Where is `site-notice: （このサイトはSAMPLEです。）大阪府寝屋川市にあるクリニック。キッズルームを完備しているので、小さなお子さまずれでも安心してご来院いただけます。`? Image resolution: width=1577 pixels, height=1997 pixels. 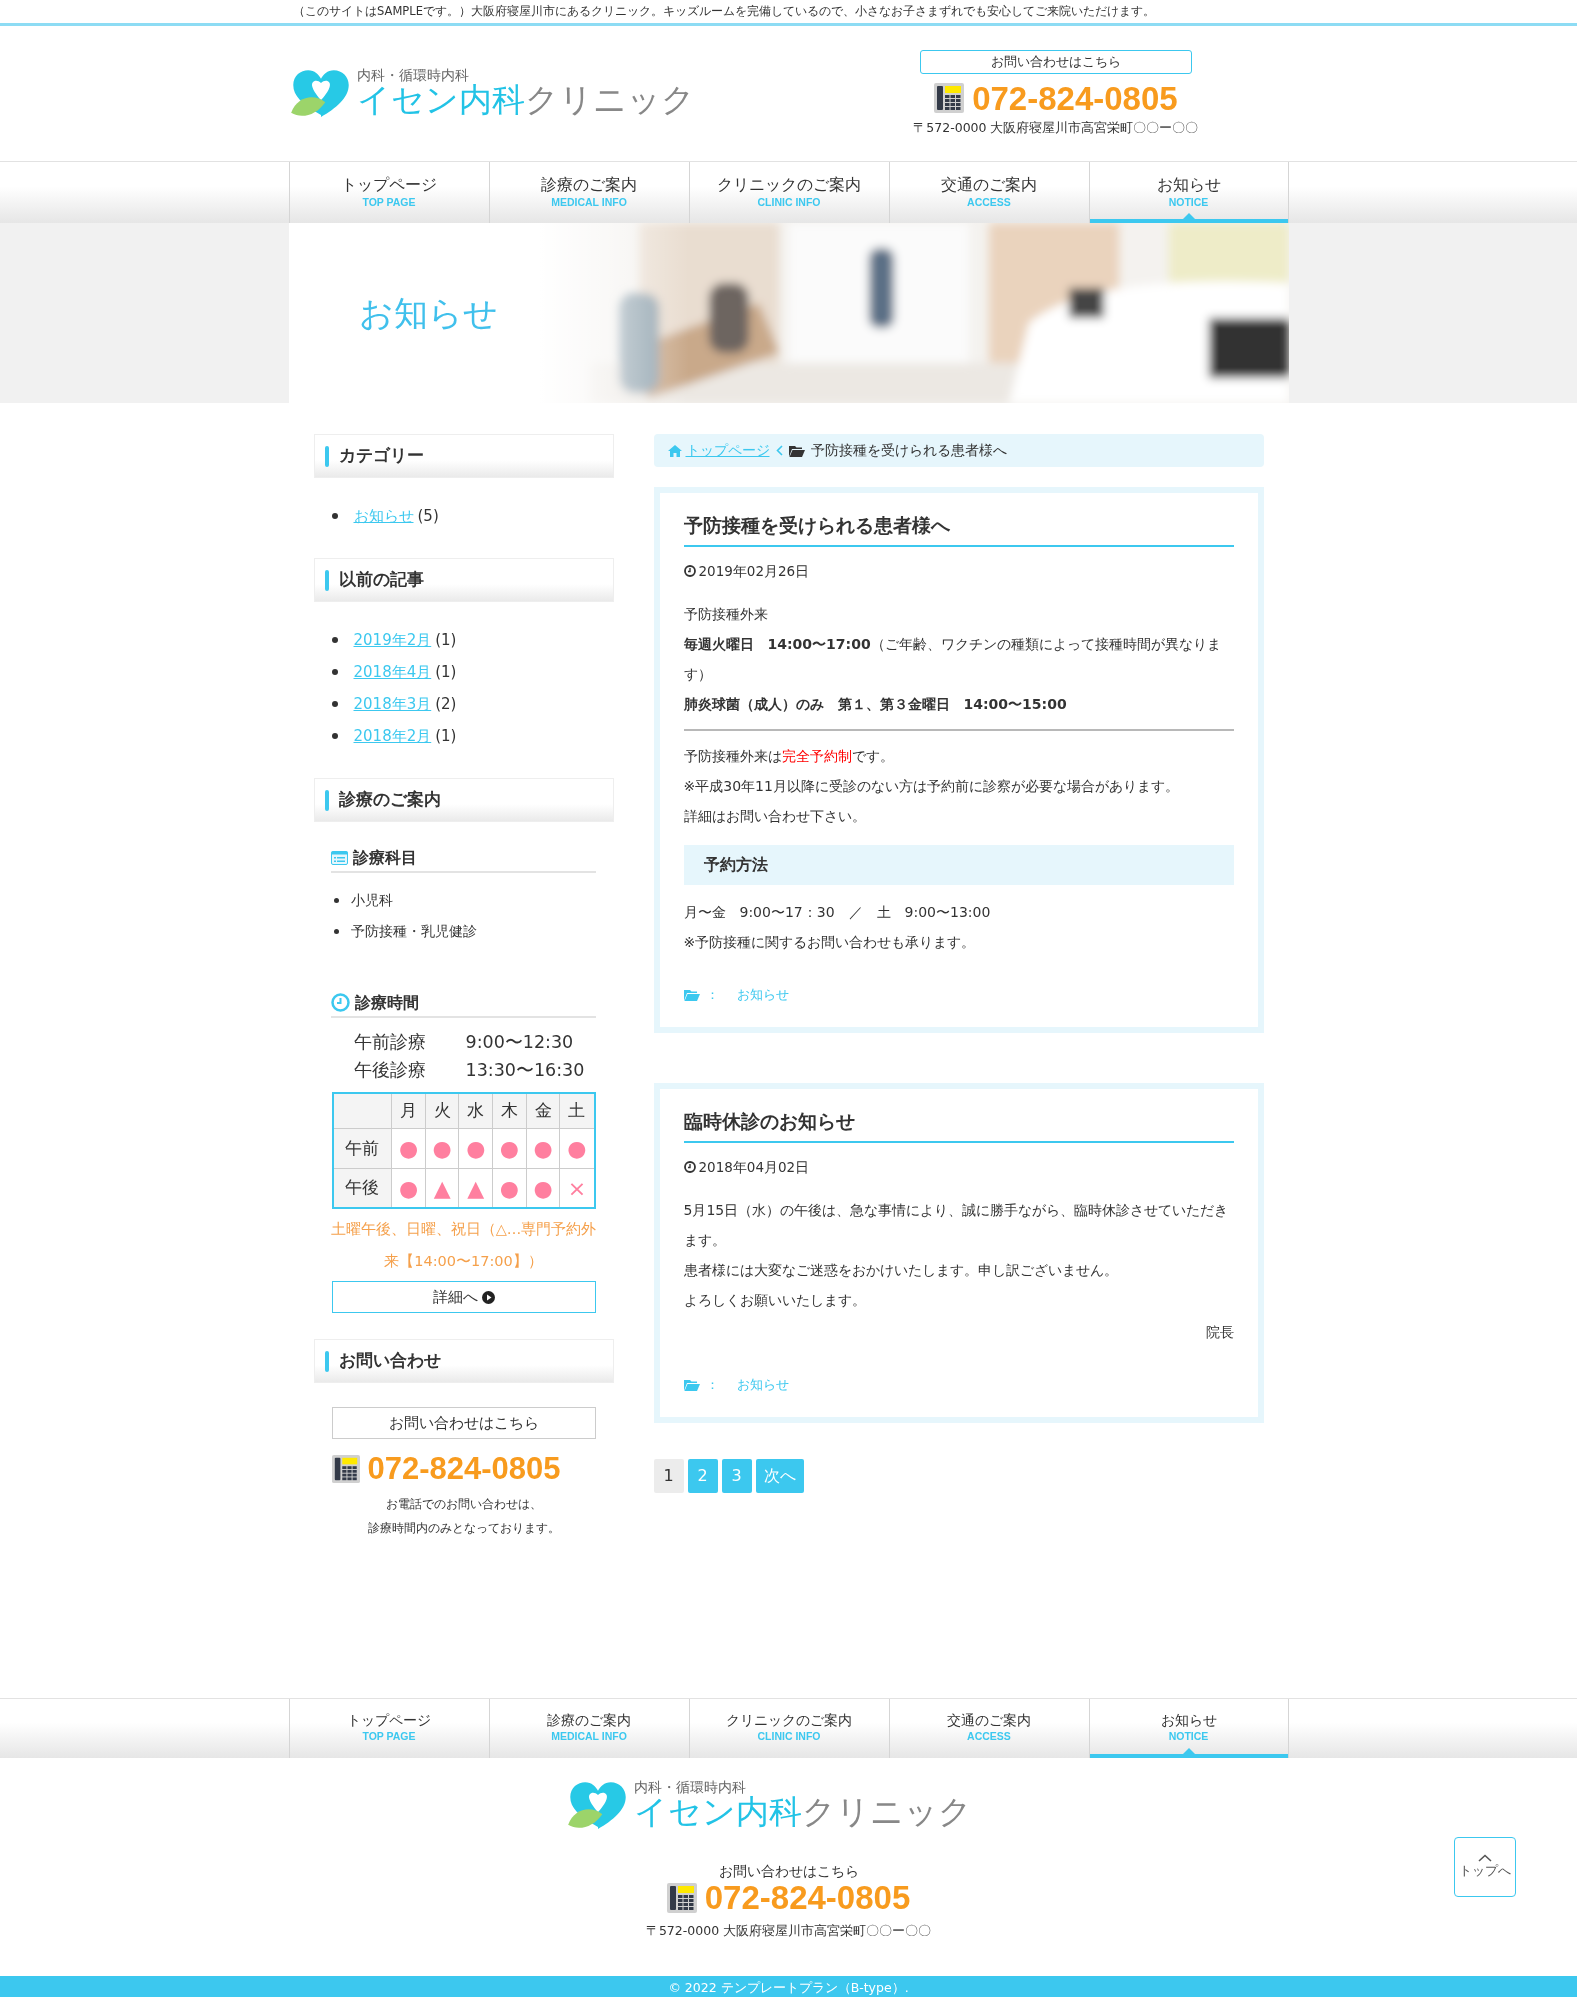 site-notice: （このサイトはSAMPLEです。）大阪府寝屋川市にあるクリニック。キッズルームを完備しているので、小さなお子さまずれでも安心してご来院いただけます。 is located at coordinates (724, 11).